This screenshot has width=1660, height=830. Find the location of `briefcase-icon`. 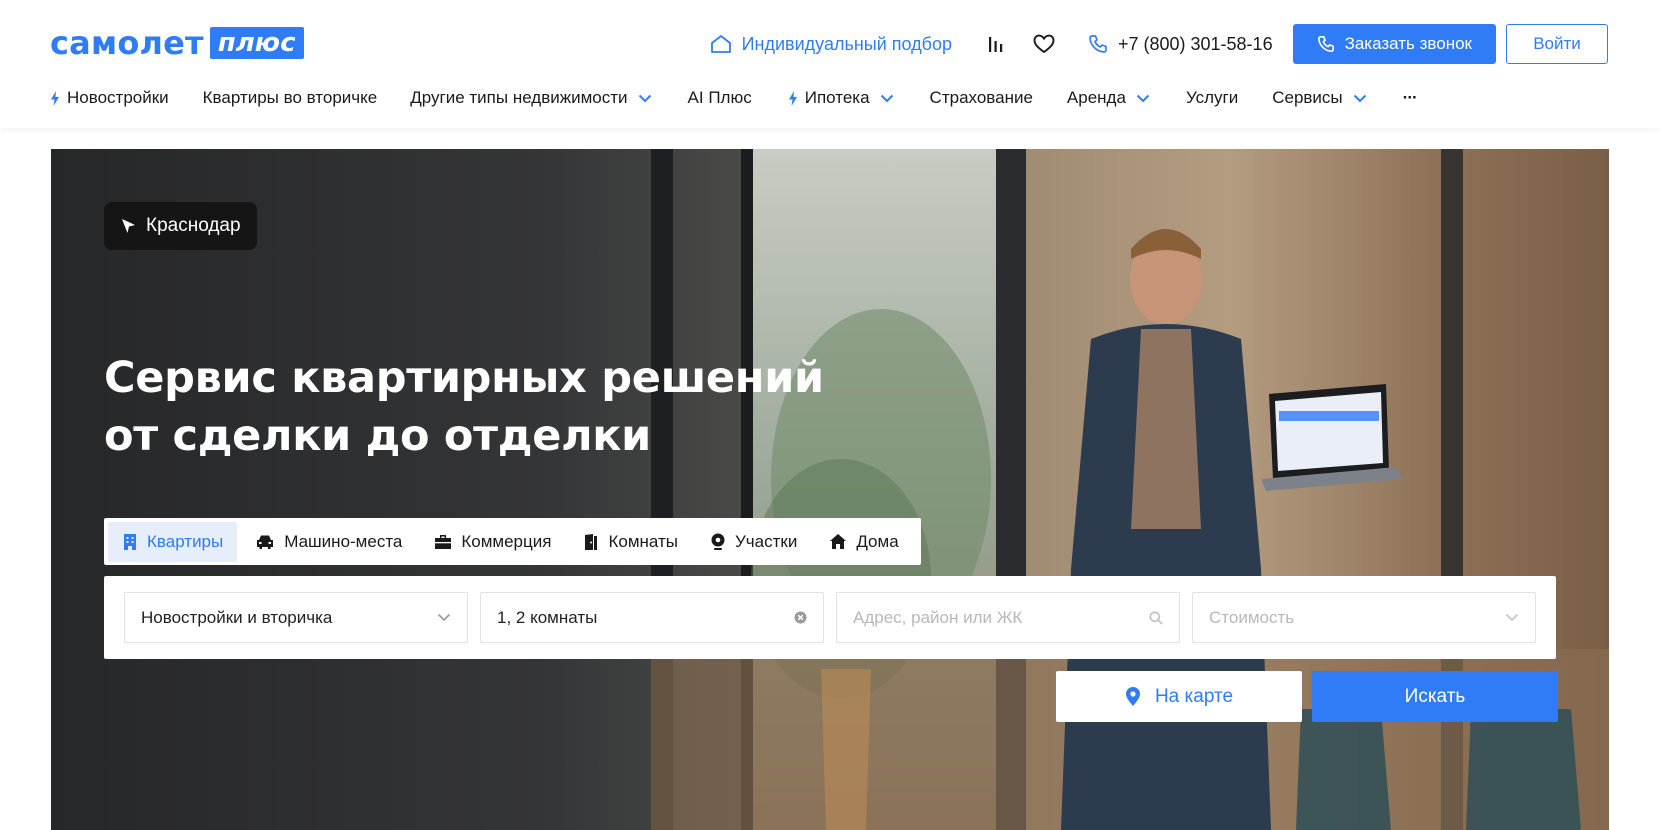

briefcase-icon is located at coordinates (443, 541).